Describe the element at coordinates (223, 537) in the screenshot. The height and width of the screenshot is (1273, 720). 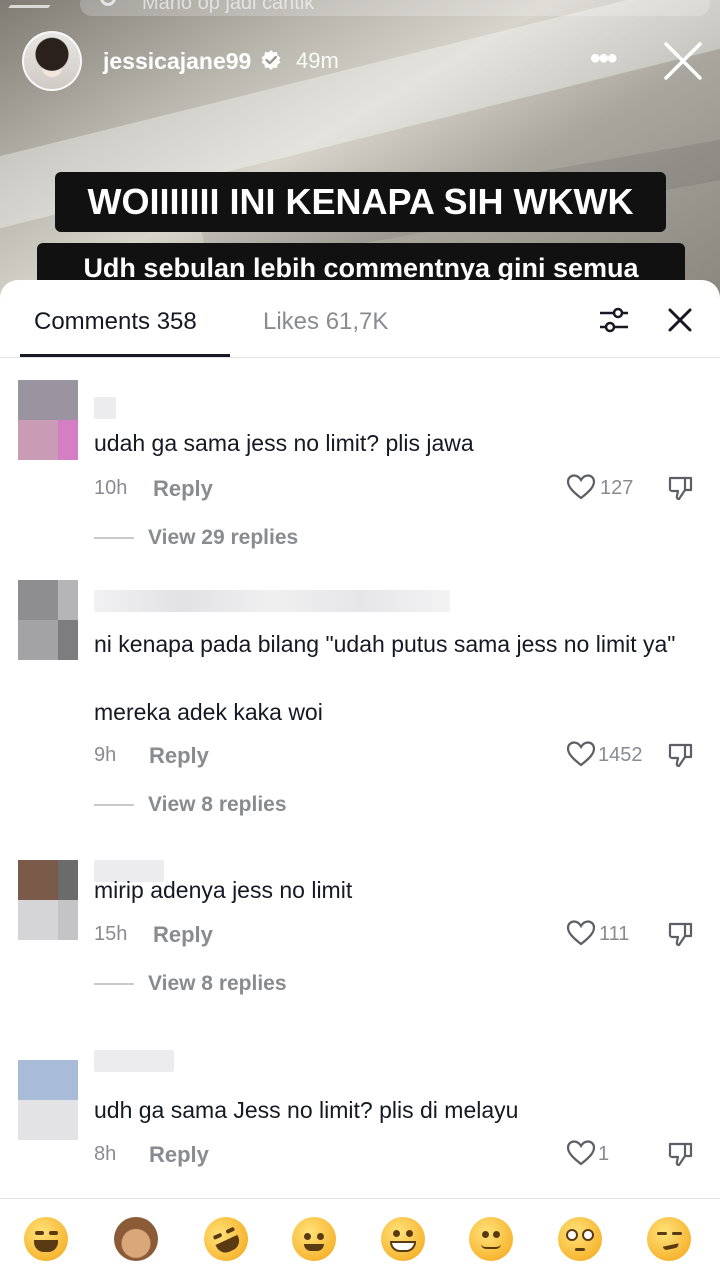
I see `view-replies-label: View 29 replies` at that location.